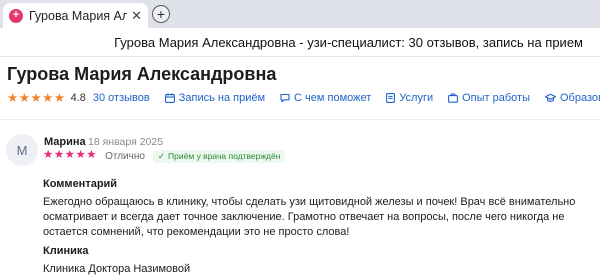  Describe the element at coordinates (126, 142) in the screenshot. I see `review-date: 18 января 2025` at that location.